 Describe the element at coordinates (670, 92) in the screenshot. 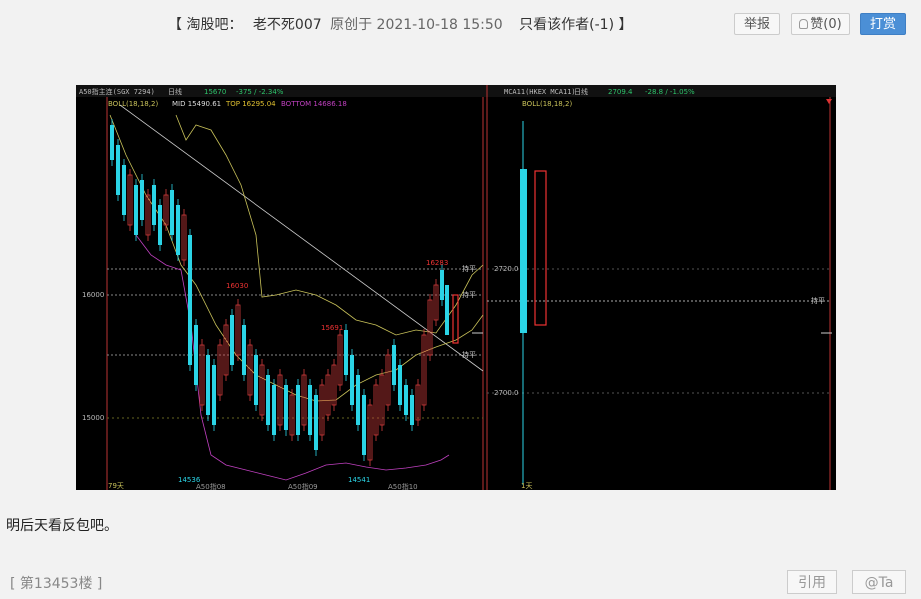

I see `right-change: -28.8 / -1.05%` at that location.